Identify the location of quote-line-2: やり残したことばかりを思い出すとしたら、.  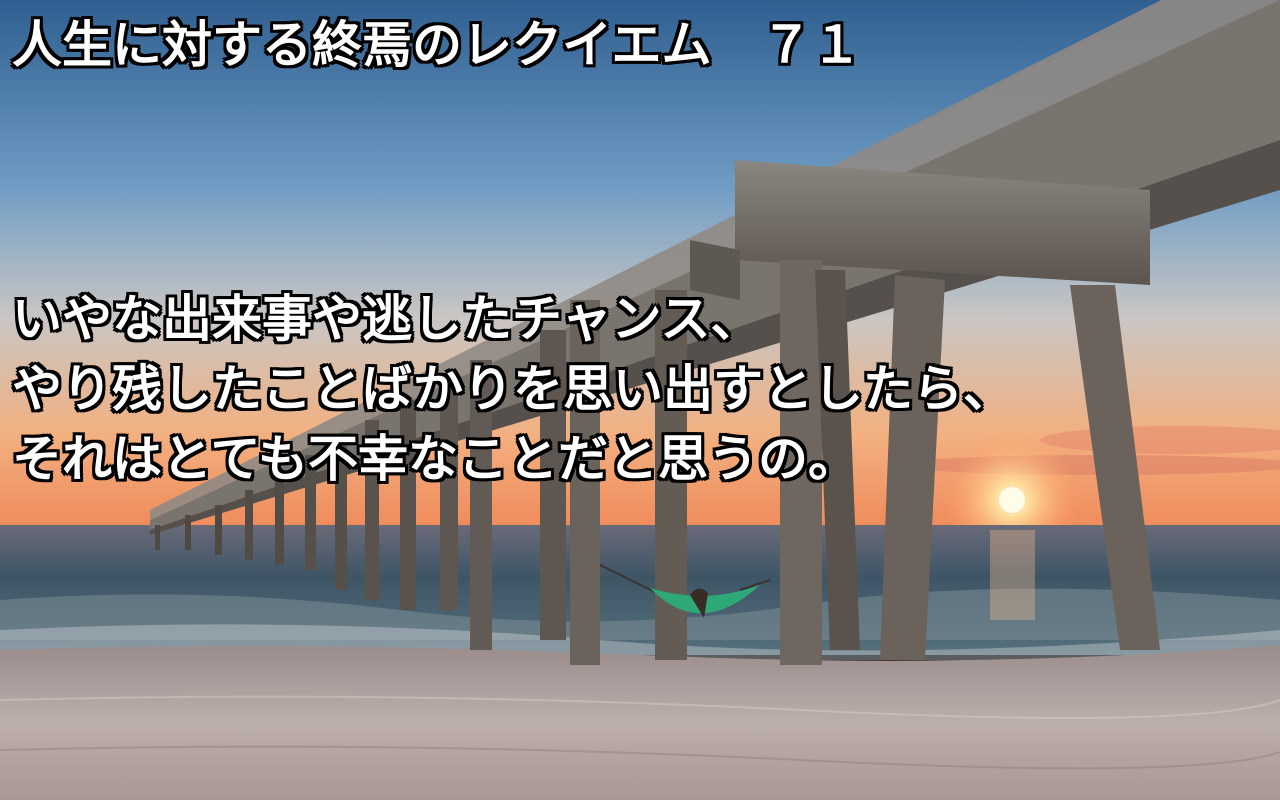
(512, 389).